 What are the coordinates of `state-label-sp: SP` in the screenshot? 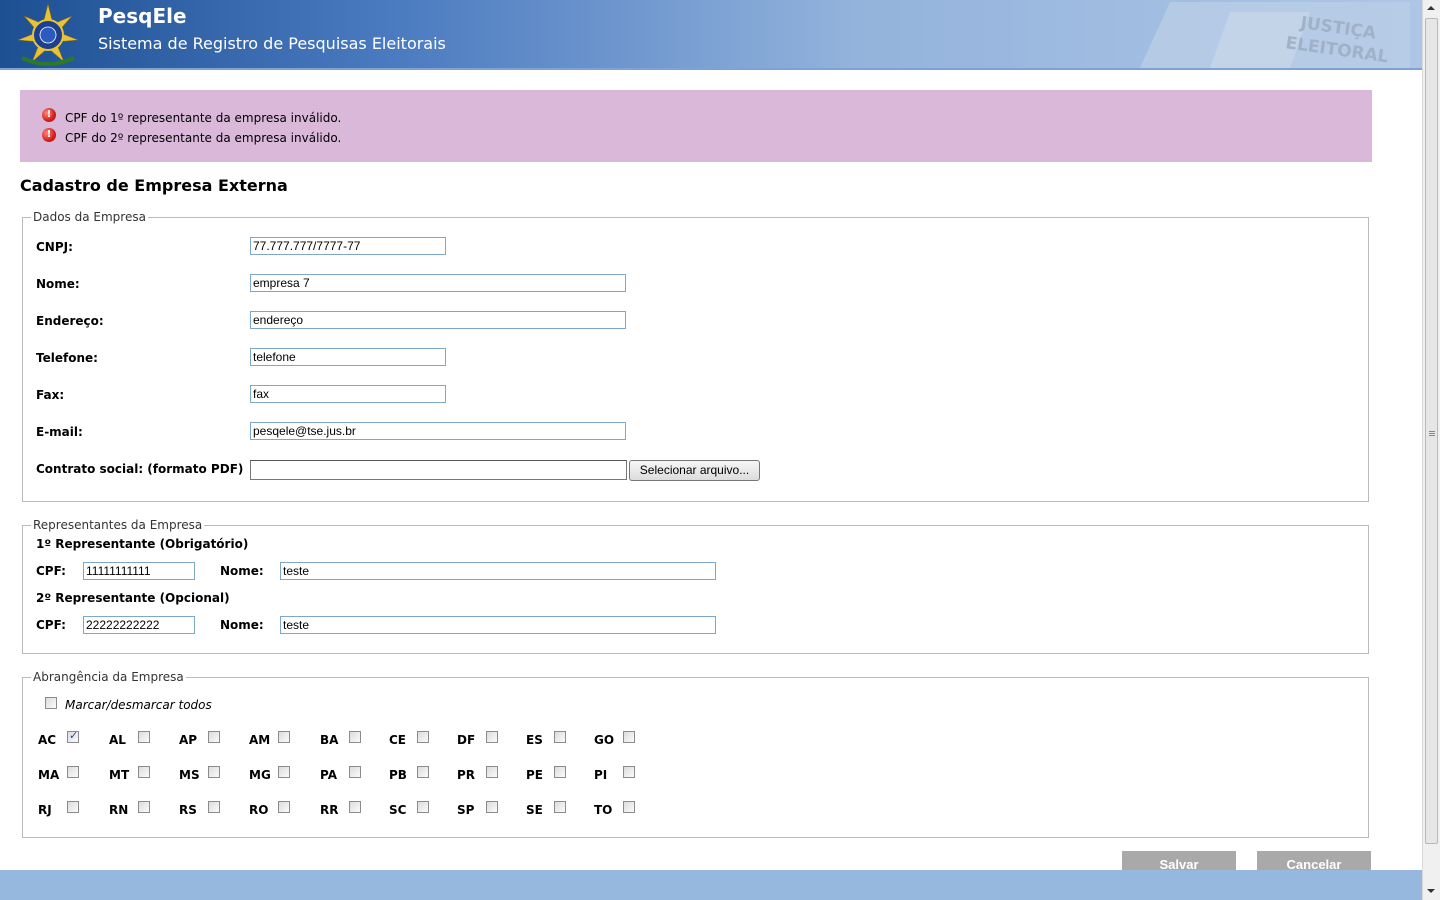 It's located at (466, 810).